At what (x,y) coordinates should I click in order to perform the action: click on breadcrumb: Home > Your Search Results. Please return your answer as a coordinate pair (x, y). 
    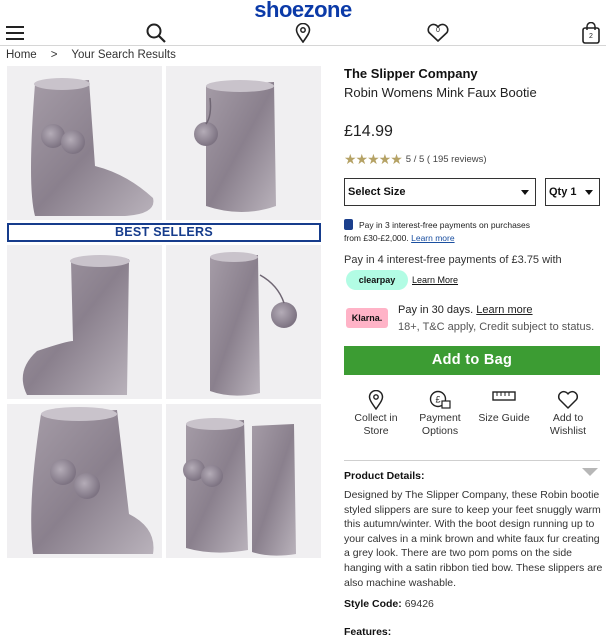
    Looking at the image, I should click on (91, 55).